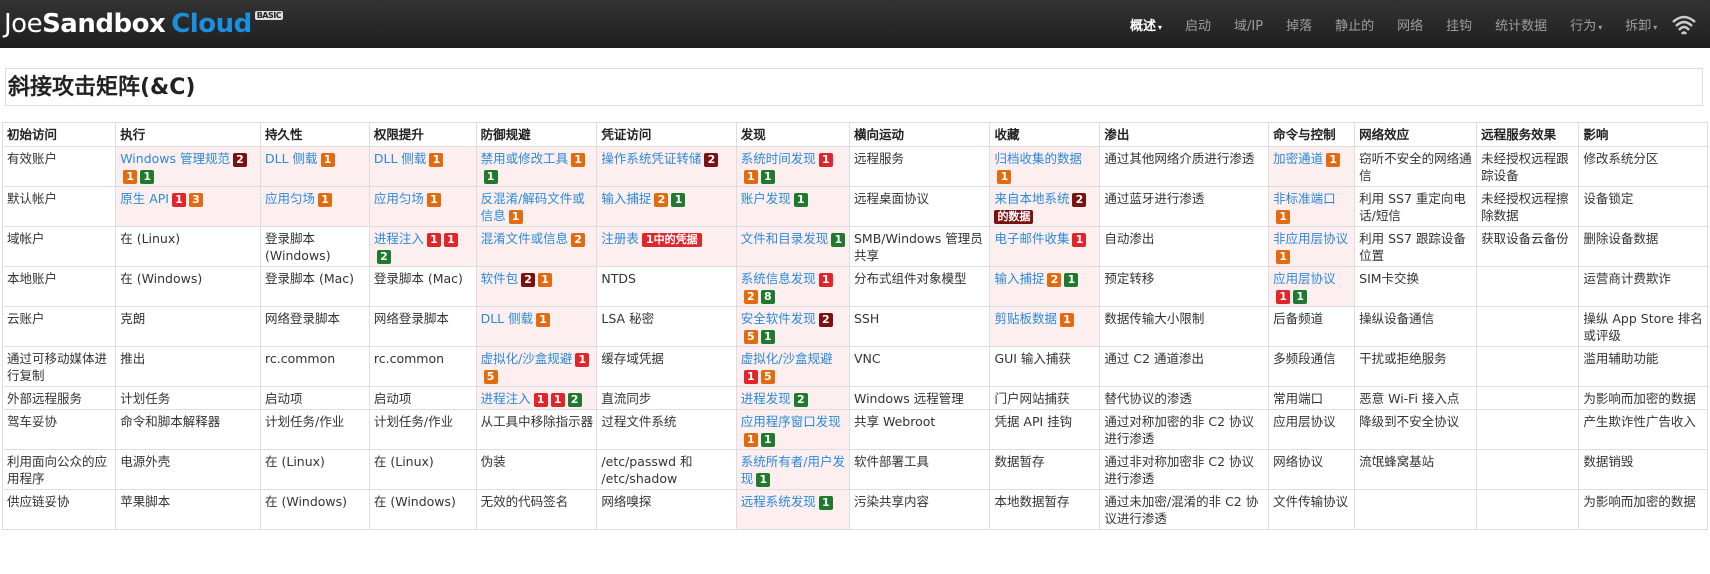 The image size is (1710, 574). I want to click on technique-link: 软件包, so click(500, 278).